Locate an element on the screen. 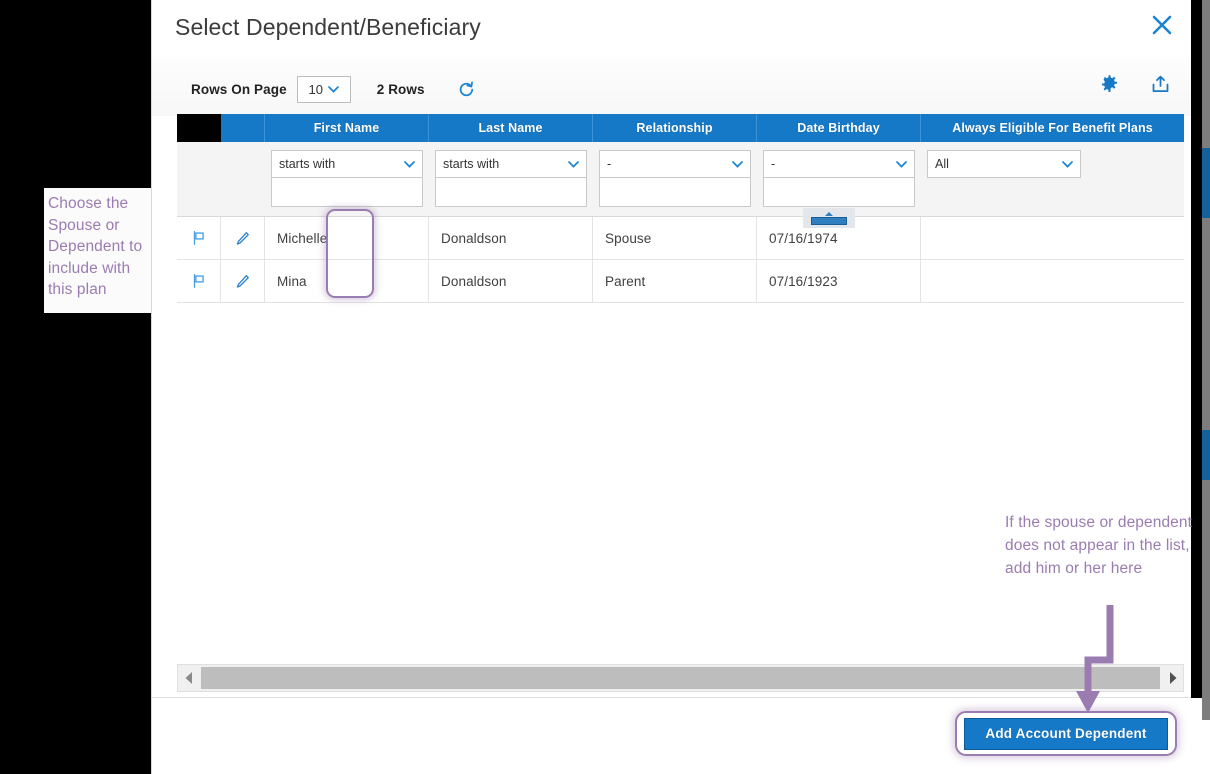 The image size is (1210, 774). refresh-icon is located at coordinates (466, 89).